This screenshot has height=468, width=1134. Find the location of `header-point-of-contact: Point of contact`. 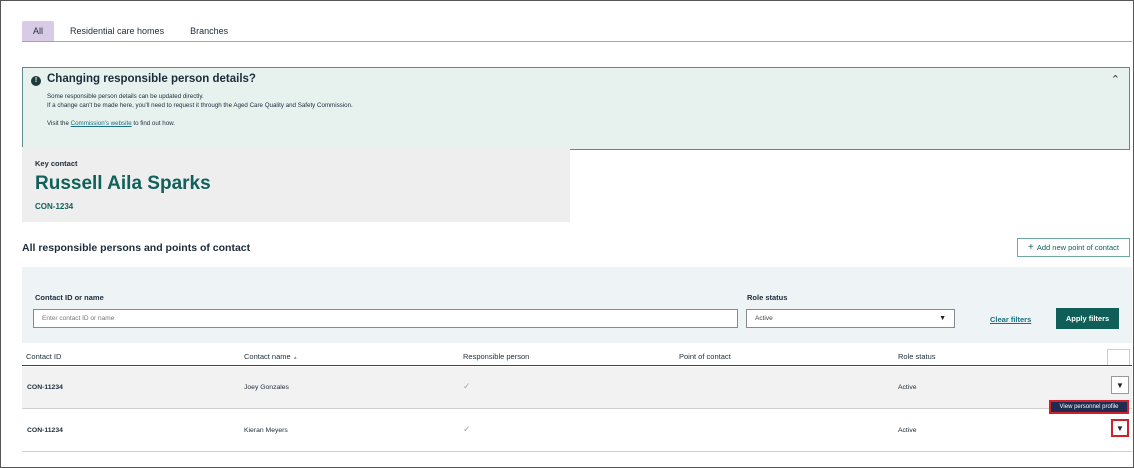

header-point-of-contact: Point of contact is located at coordinates (705, 356).